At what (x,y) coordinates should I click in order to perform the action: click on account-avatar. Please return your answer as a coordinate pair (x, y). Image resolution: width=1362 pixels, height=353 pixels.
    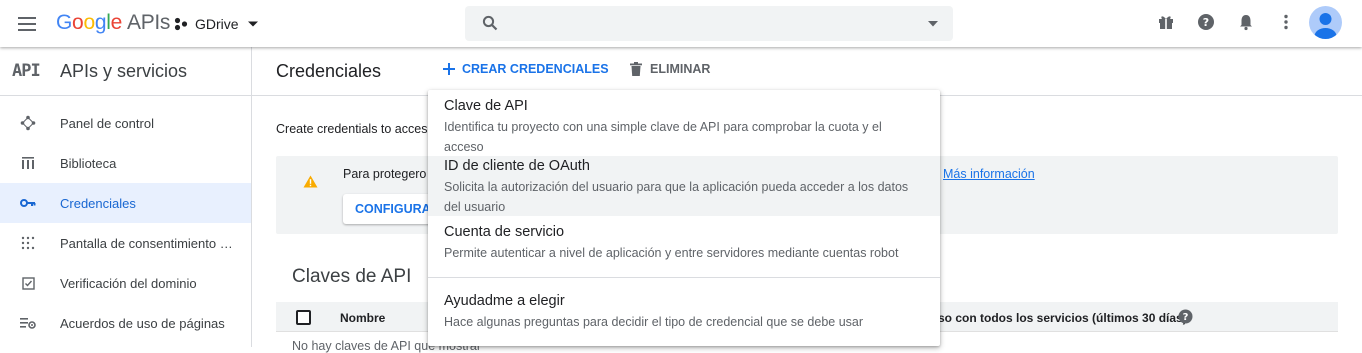
    Looking at the image, I should click on (1325, 22).